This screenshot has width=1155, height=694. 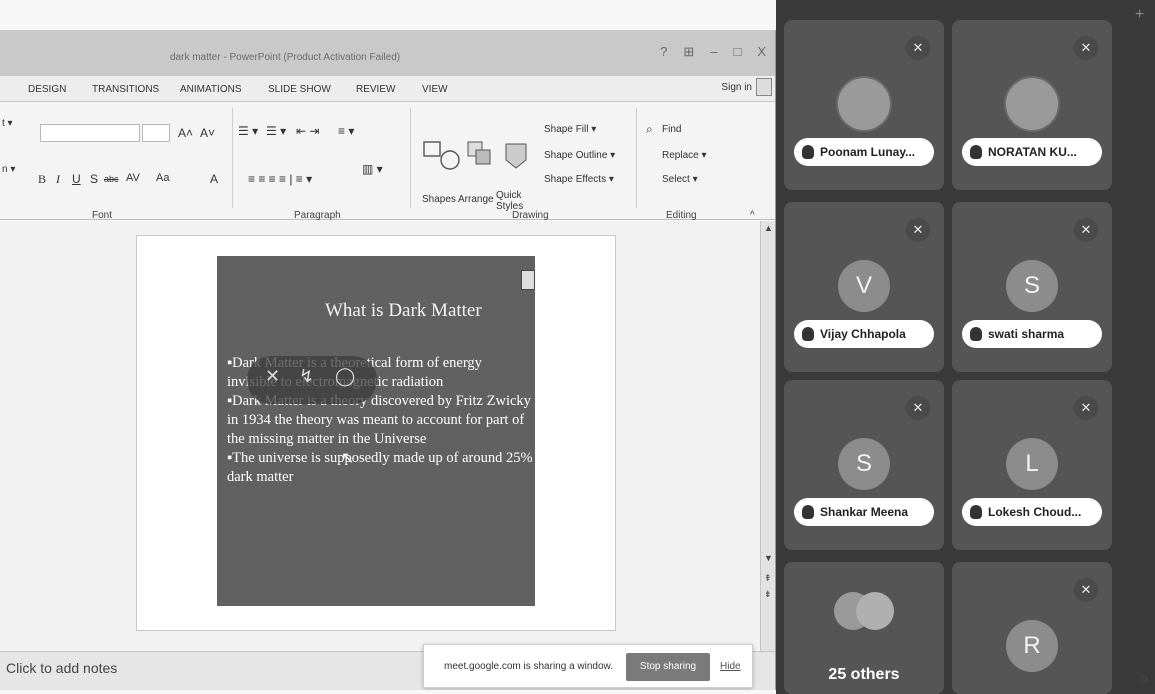 I want to click on shape-effects-button: Shape Effects ▾, so click(x=579, y=179).